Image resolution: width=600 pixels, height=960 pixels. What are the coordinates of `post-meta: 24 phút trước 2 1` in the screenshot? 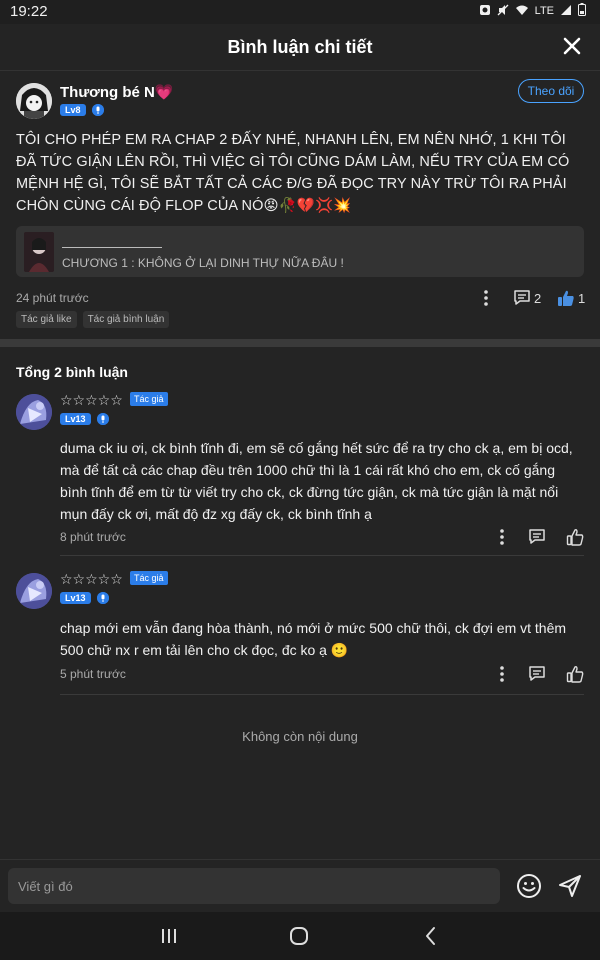 It's located at (300, 299).